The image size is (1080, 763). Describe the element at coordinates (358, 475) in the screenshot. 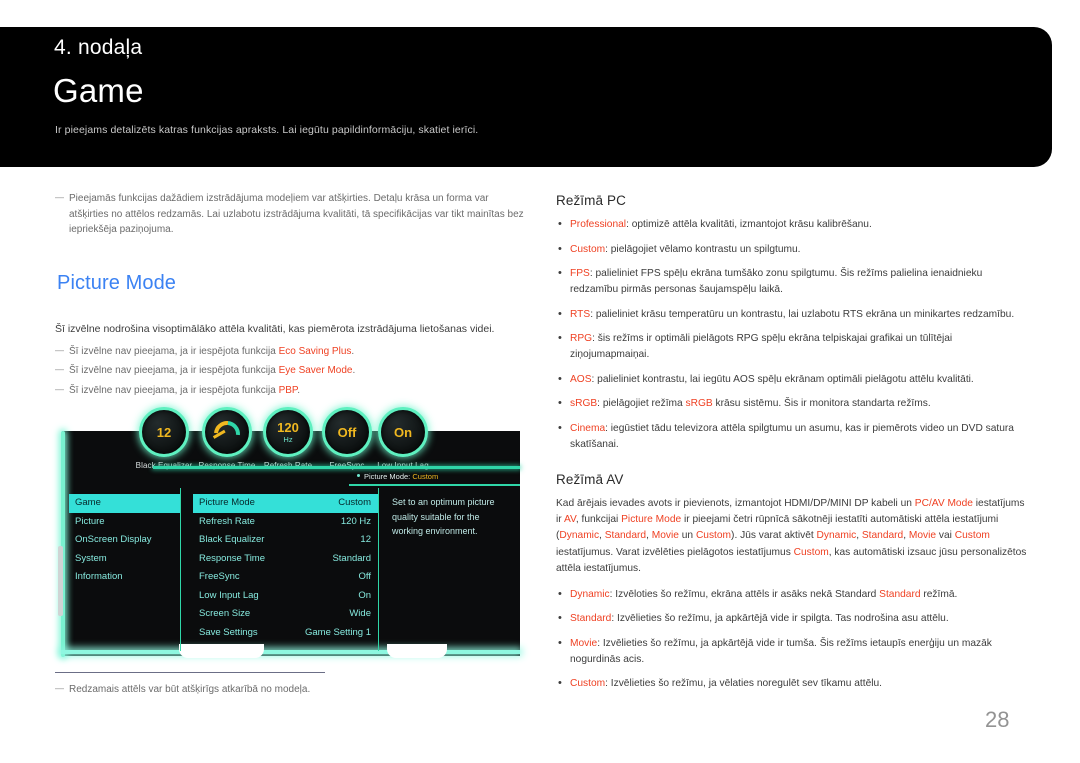

I see `bullet-dot-icon` at that location.